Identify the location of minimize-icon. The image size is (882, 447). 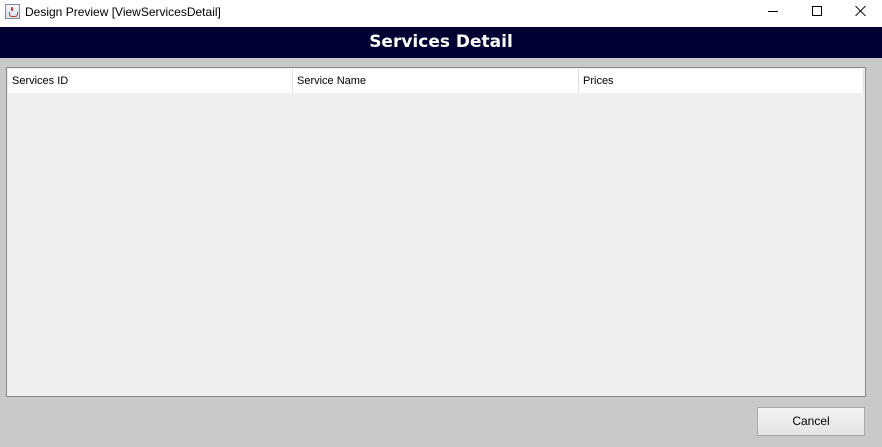
(773, 11).